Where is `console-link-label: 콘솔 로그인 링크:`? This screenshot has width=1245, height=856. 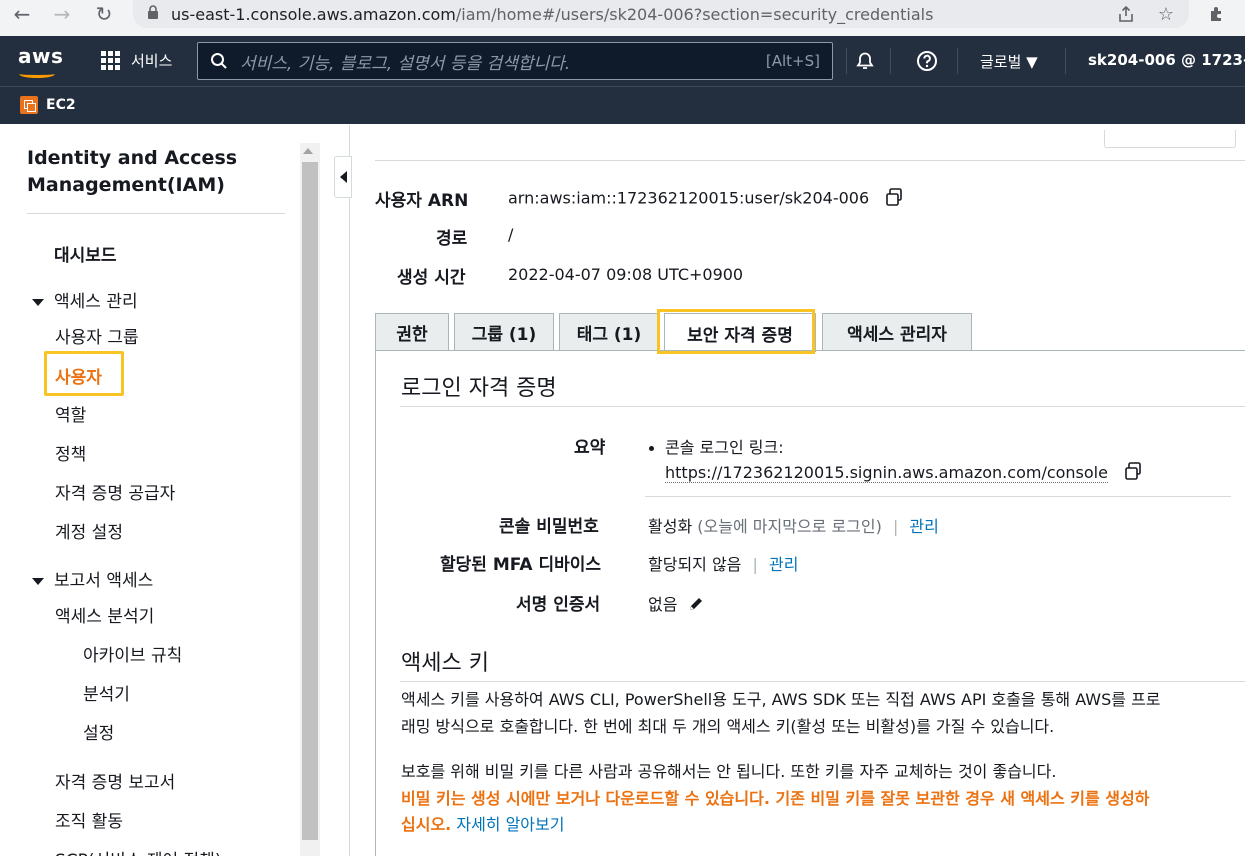 console-link-label: 콘솔 로그인 링크: is located at coordinates (724, 447).